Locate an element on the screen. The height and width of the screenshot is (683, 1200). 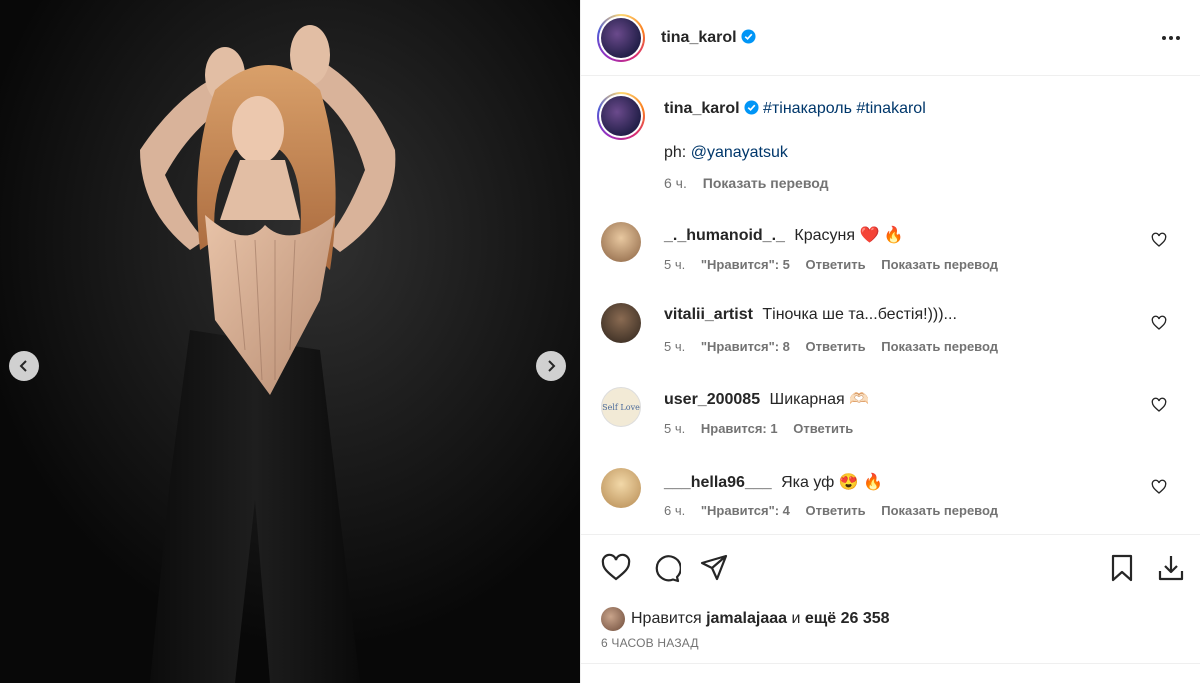
caption-translate-button: Показать перевод is located at coordinates (766, 183).